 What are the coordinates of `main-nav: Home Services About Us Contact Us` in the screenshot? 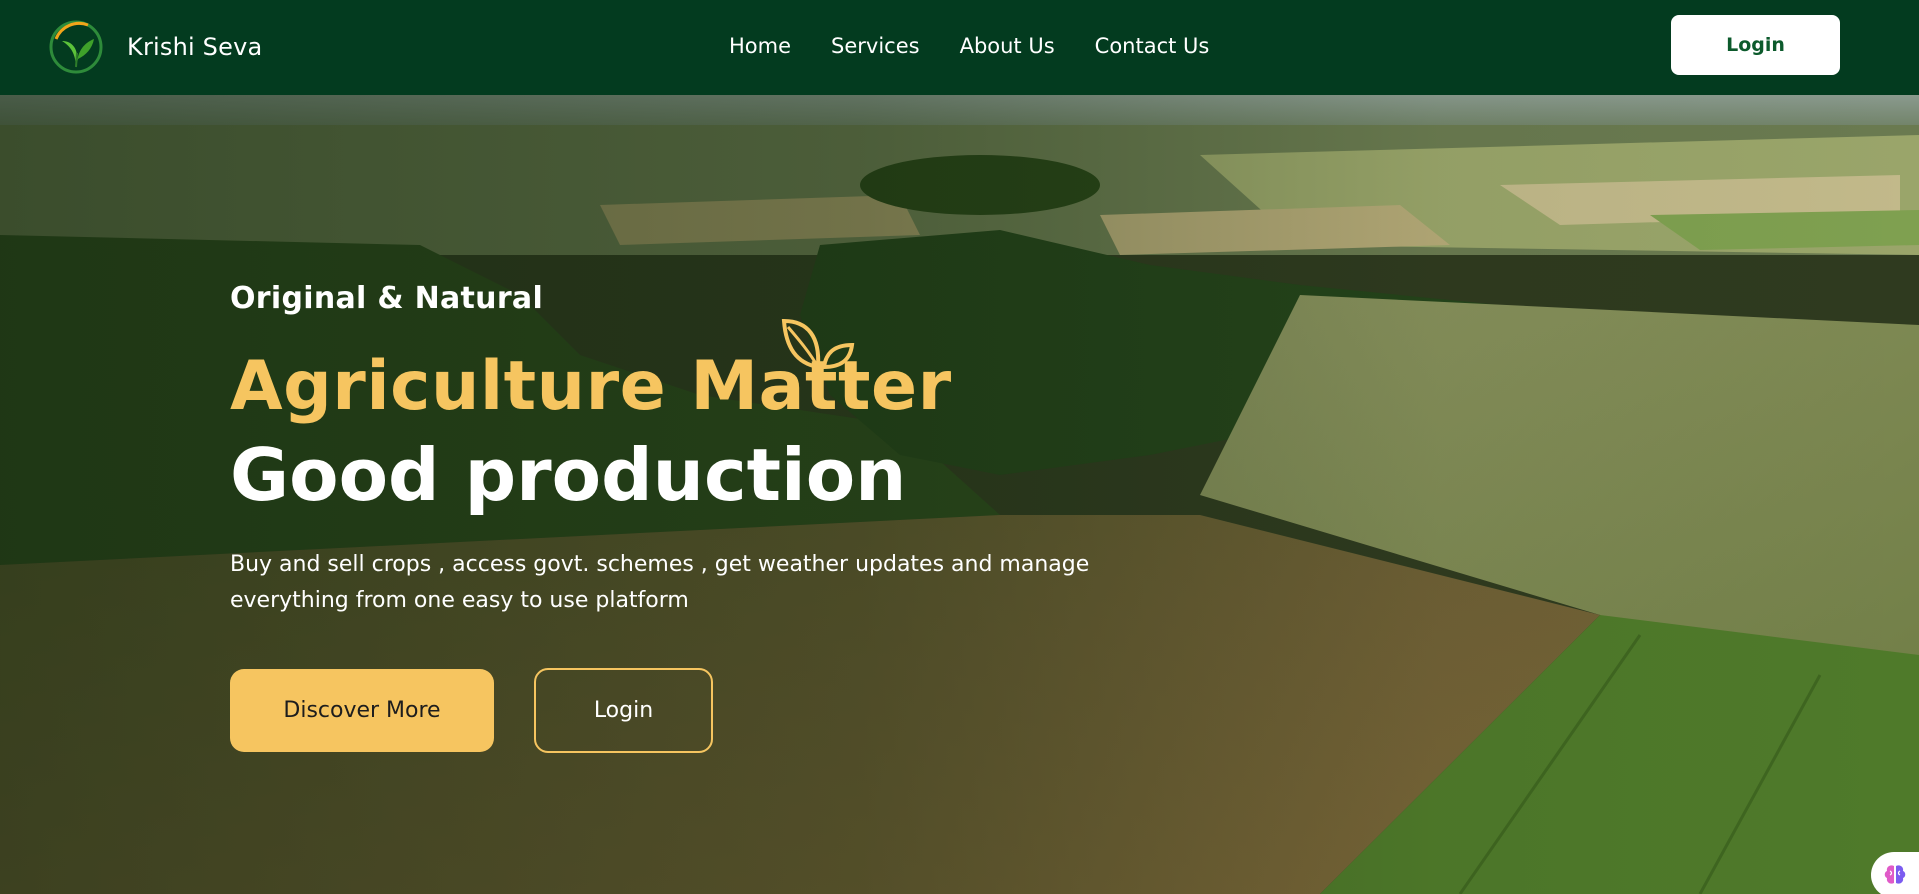 It's located at (989, 46).